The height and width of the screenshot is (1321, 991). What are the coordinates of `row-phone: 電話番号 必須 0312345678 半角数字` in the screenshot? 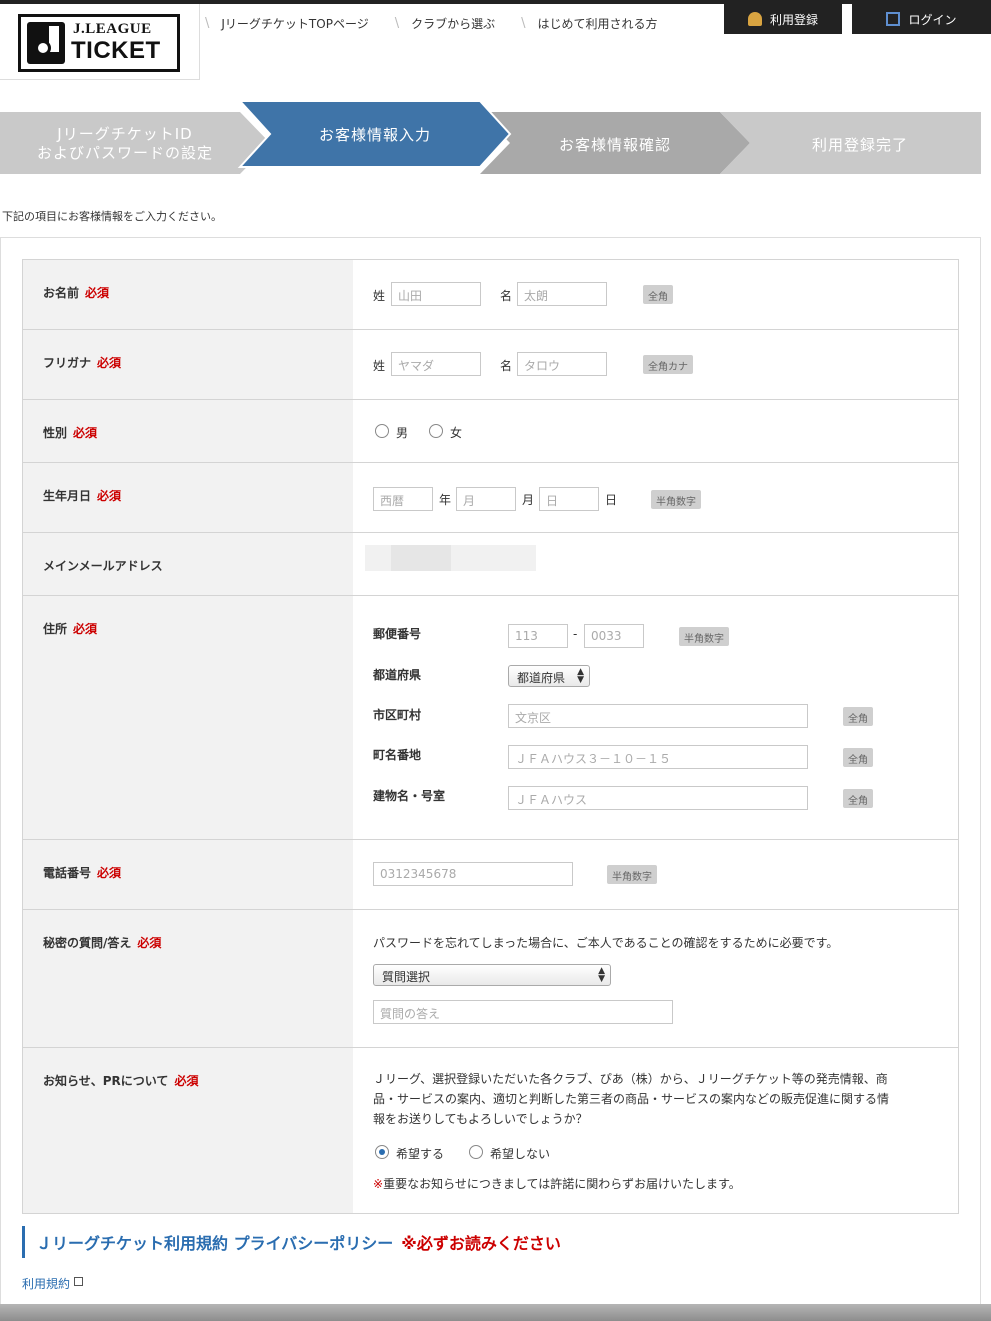 It's located at (490, 875).